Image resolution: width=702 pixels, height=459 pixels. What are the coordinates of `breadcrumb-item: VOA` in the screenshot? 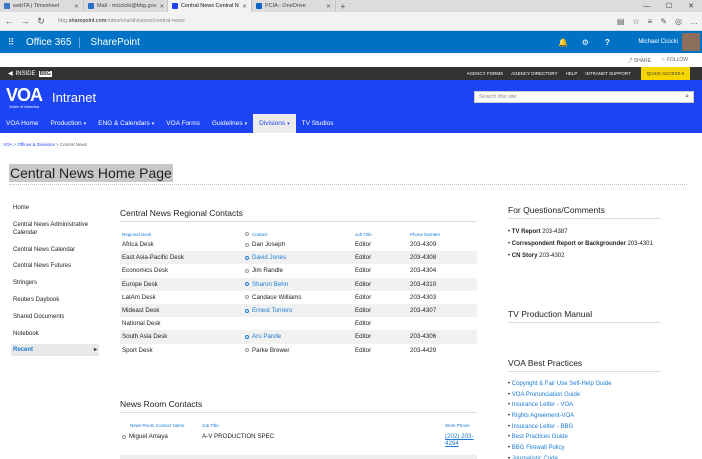 It's located at (7, 144).